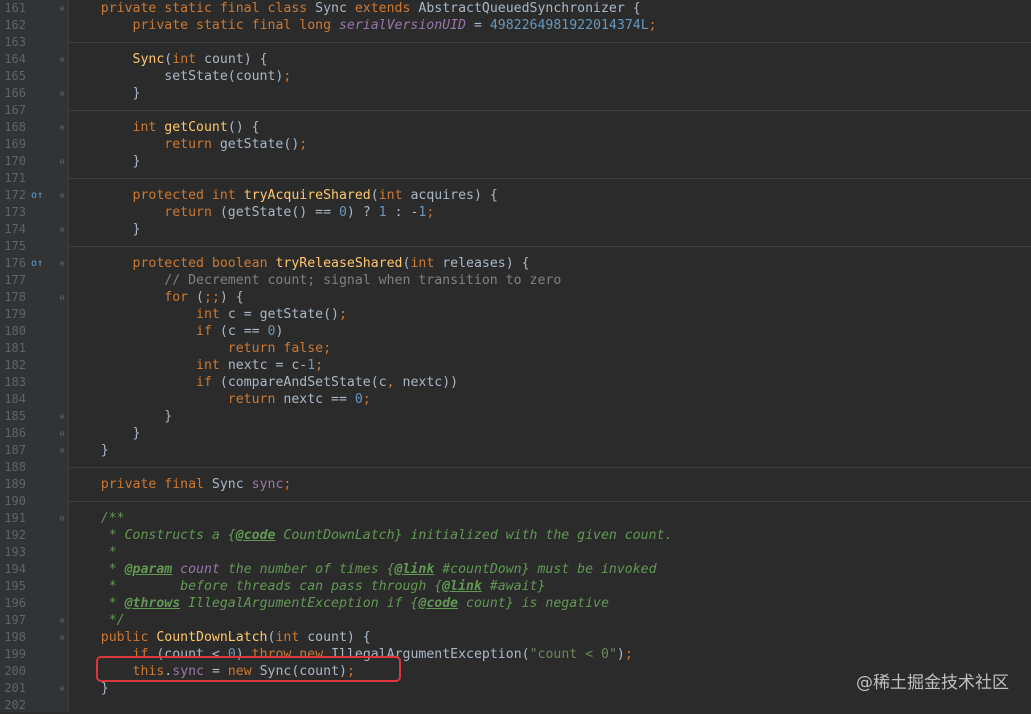  I want to click on line-number: 176, so click(13, 263).